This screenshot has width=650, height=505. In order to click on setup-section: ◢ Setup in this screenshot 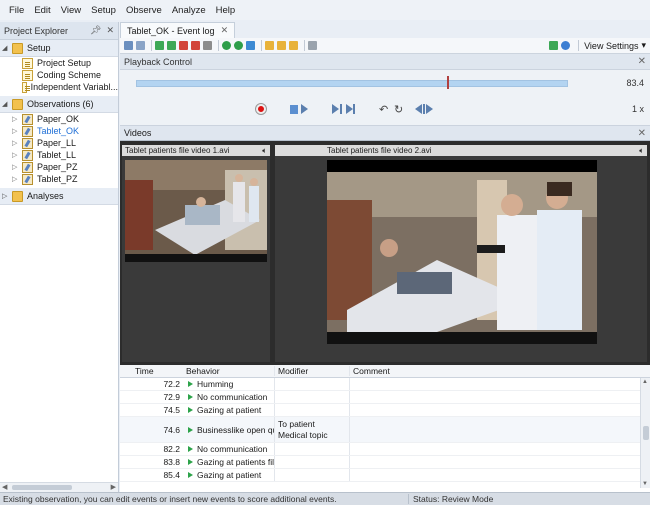, I will do `click(59, 48)`.